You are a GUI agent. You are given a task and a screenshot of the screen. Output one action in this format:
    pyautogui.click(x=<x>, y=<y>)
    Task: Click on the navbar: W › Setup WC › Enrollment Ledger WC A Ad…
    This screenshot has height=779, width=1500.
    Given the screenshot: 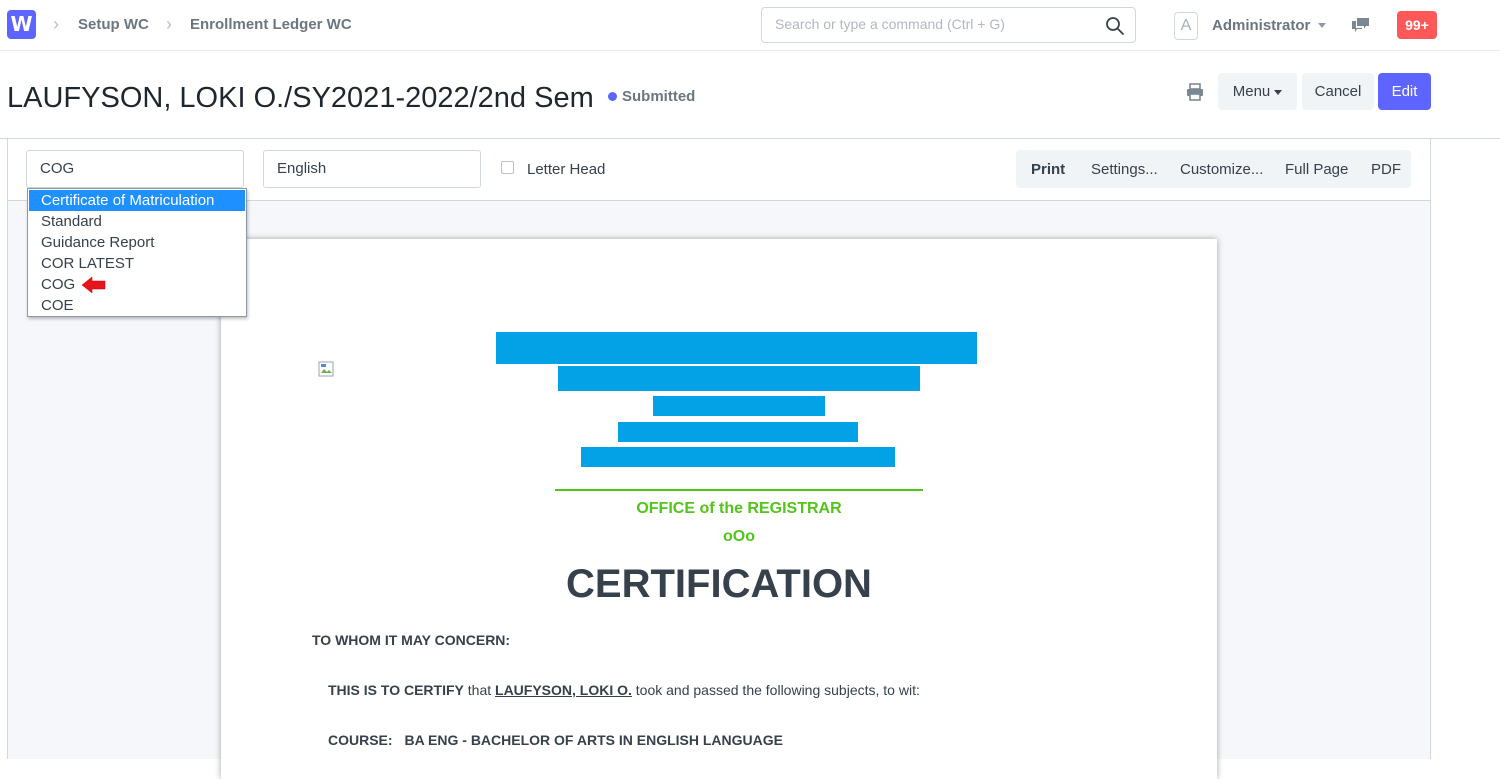 What is the action you would take?
    pyautogui.click(x=750, y=25)
    